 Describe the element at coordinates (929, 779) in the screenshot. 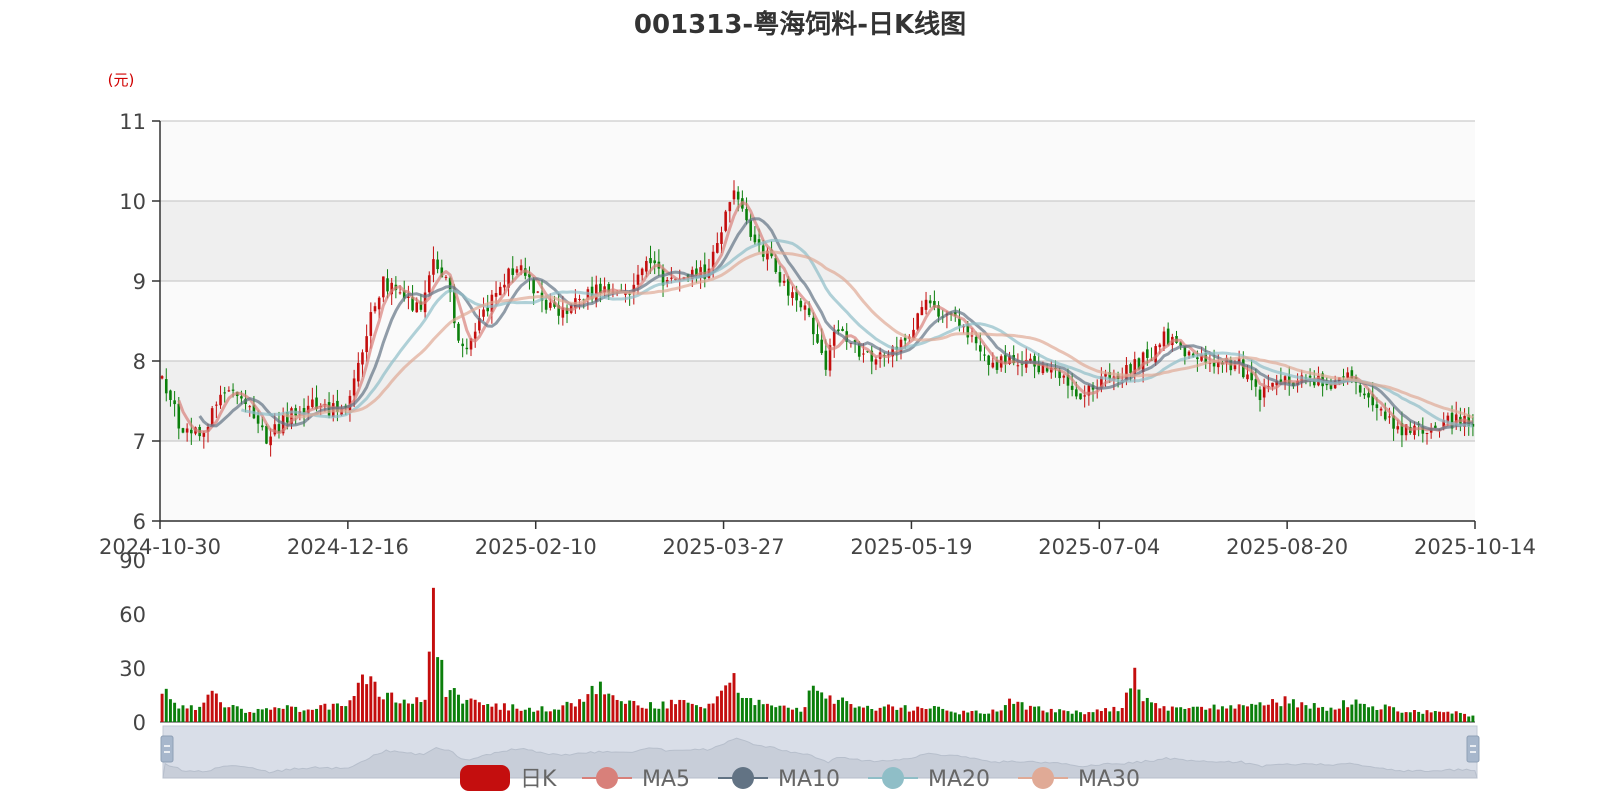

I see `legend-item-ma20: MA20` at that location.